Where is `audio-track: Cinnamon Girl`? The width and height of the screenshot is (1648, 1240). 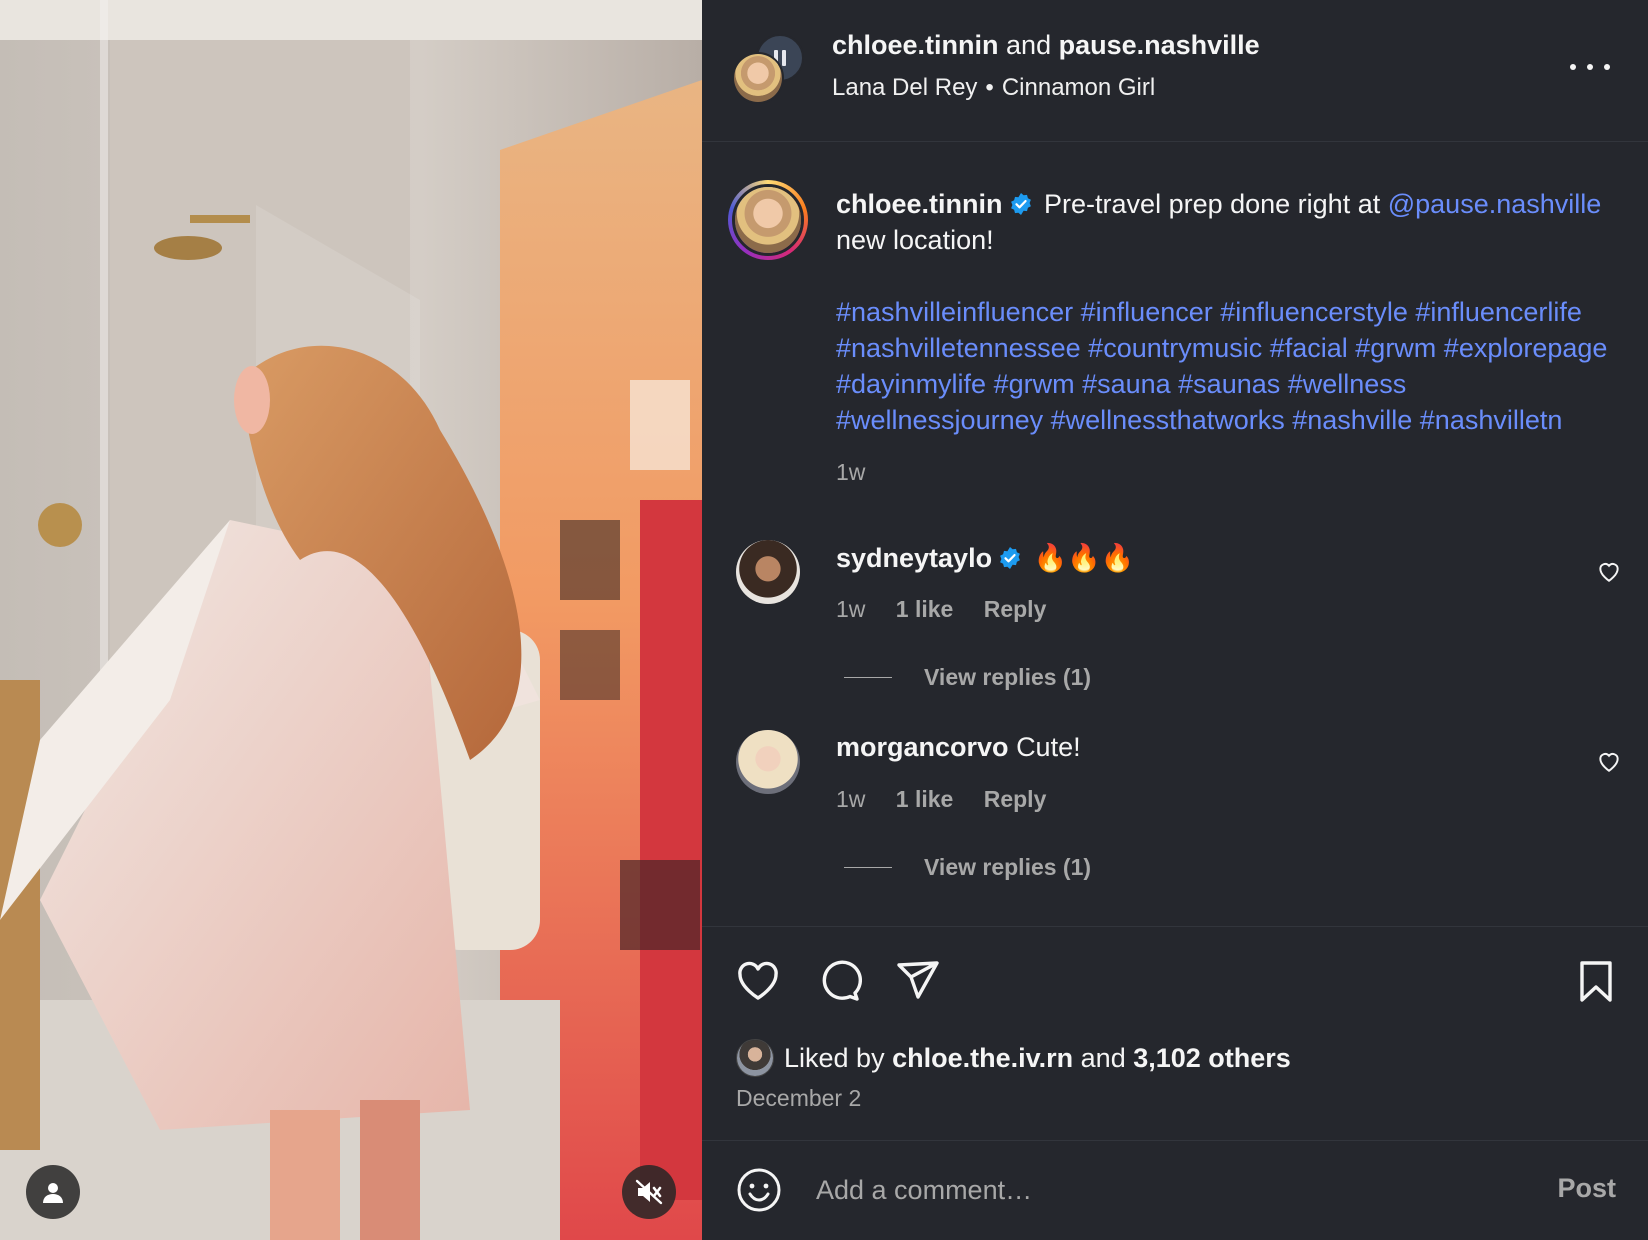 audio-track: Cinnamon Girl is located at coordinates (1078, 87).